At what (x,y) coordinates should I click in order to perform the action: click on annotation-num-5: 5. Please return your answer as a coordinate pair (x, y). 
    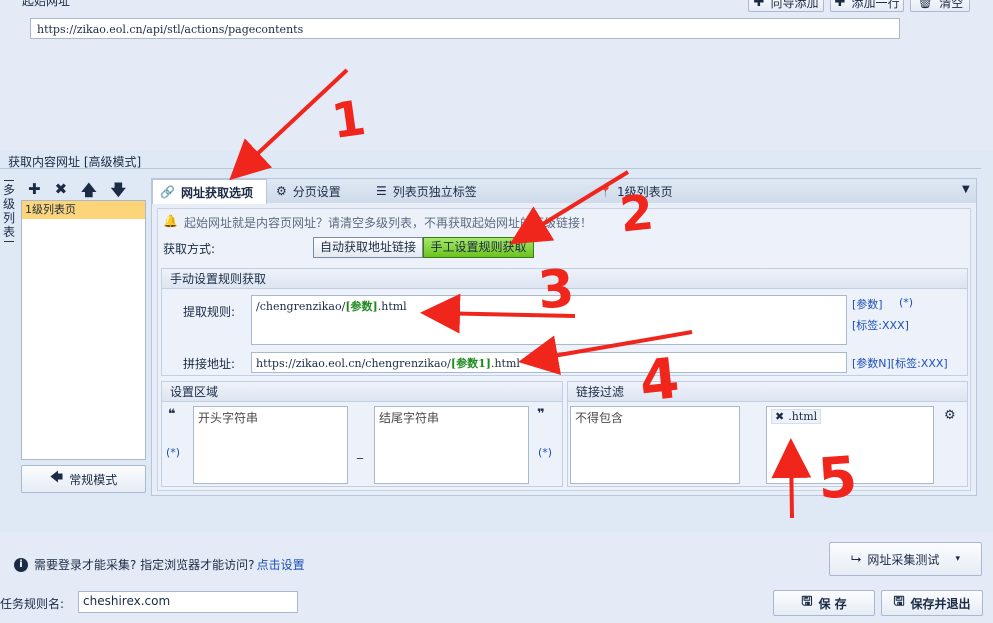
    Looking at the image, I should click on (837, 478).